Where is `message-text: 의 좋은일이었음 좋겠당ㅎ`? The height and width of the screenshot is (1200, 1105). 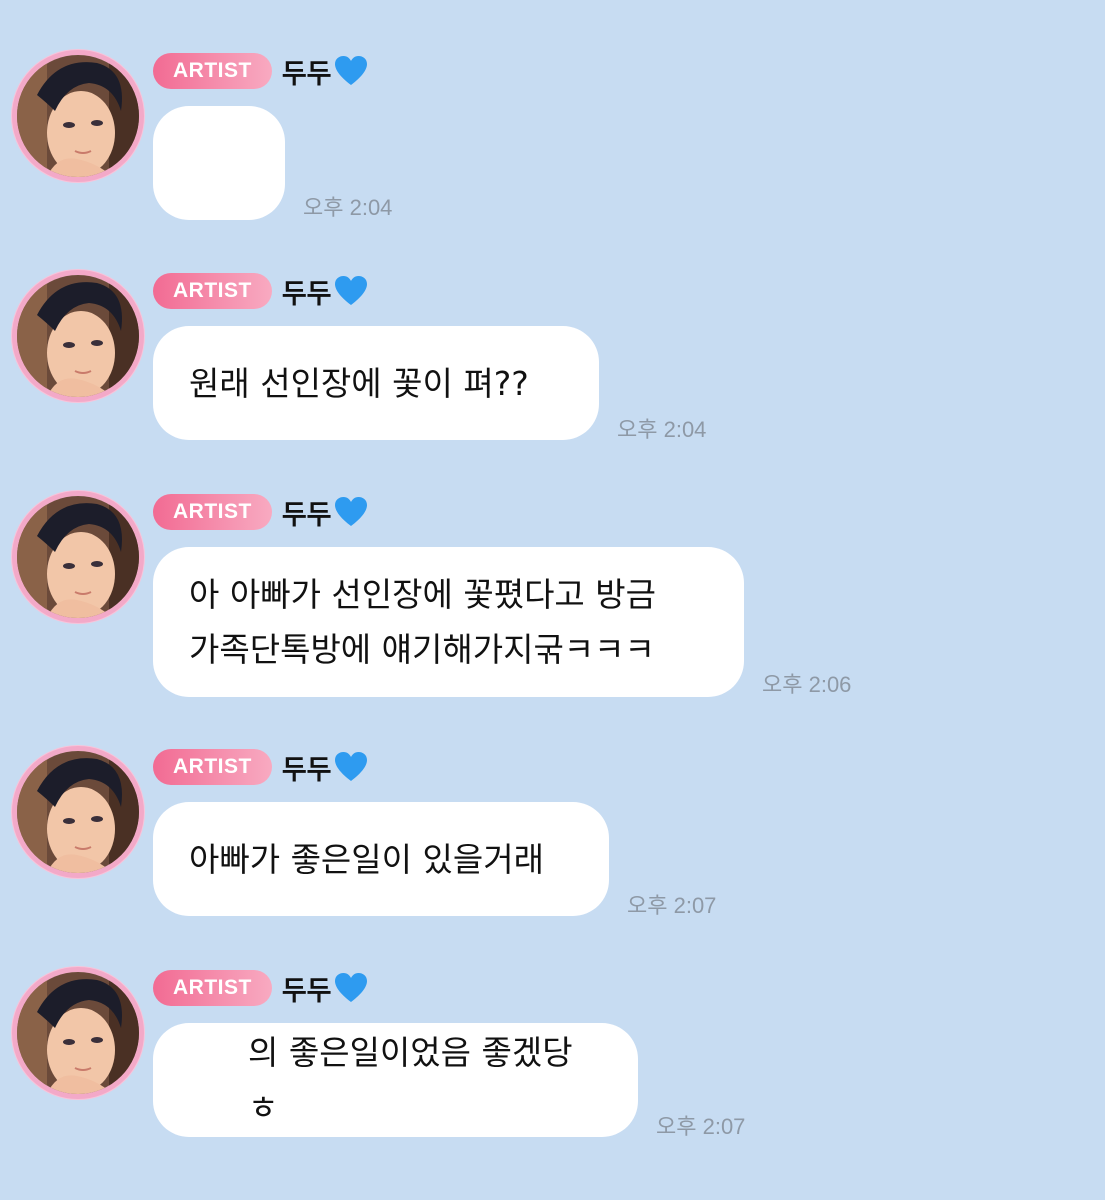
message-text: 의 좋은일이었음 좋겠당ㅎ is located at coordinates (410, 1080).